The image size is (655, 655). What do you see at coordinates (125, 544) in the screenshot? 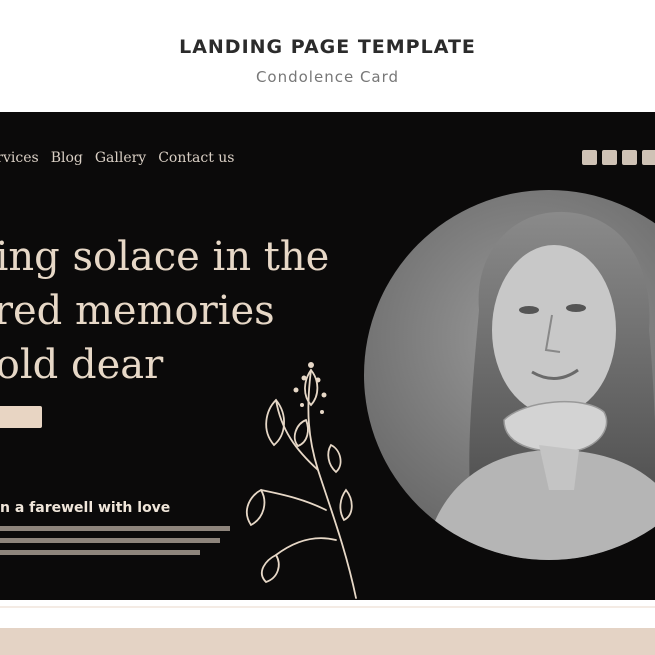
I see `description-text` at bounding box center [125, 544].